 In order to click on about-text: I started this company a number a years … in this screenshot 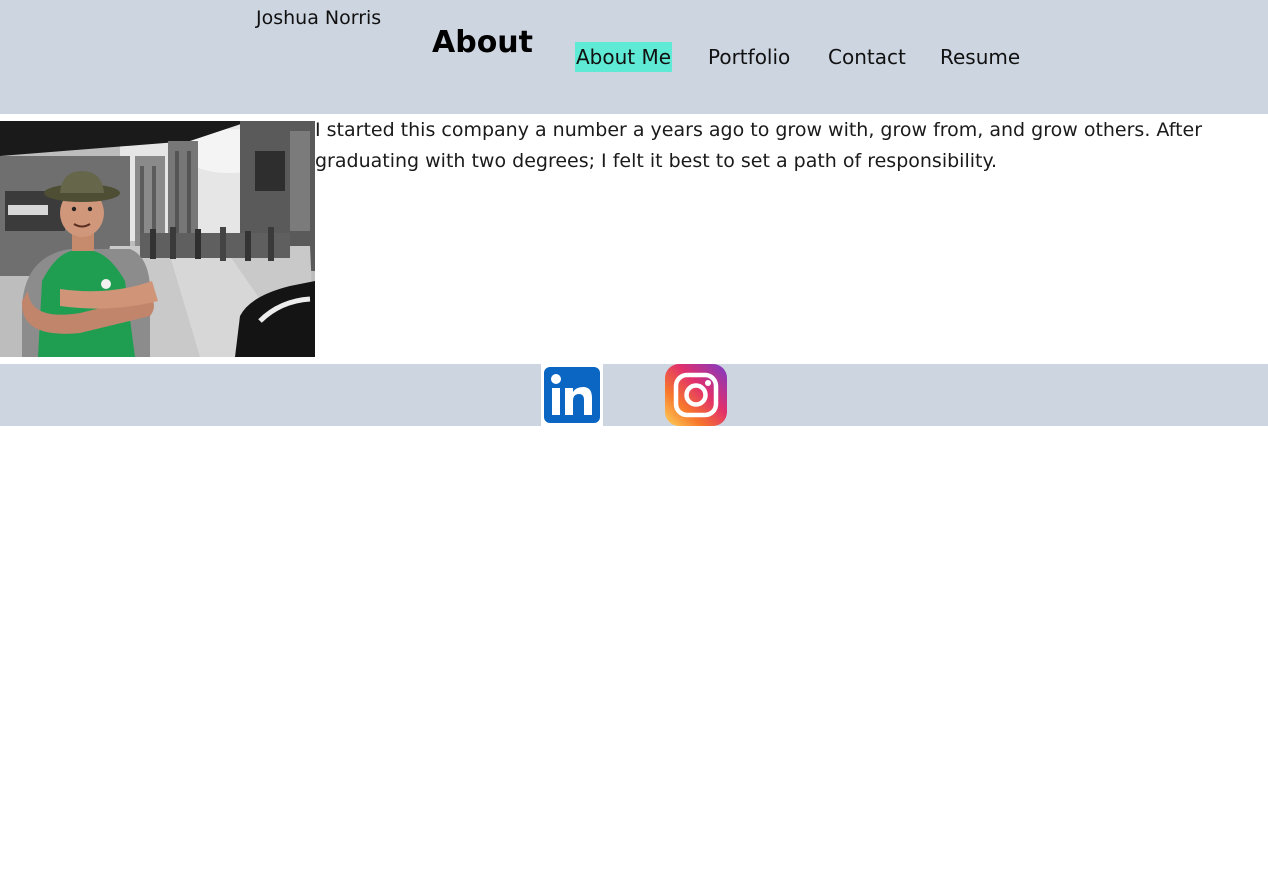, I will do `click(759, 145)`.